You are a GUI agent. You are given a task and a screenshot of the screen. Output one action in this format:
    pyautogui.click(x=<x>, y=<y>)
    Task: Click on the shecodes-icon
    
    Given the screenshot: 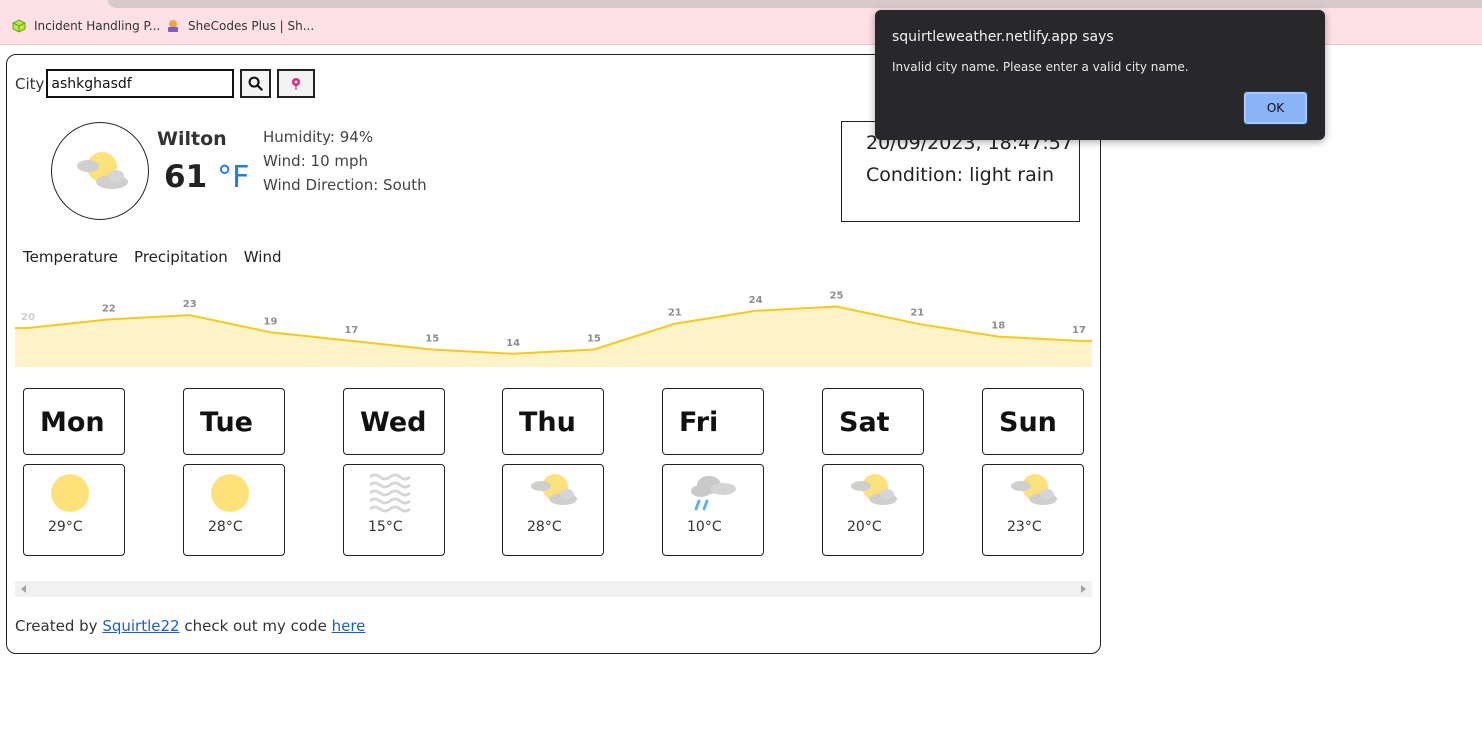 What is the action you would take?
    pyautogui.click(x=173, y=26)
    